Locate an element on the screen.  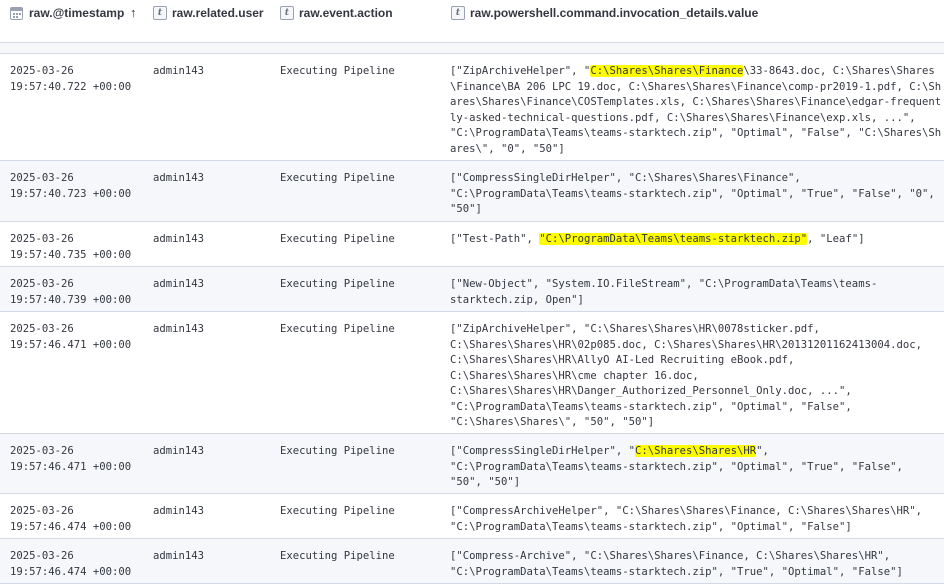
calendar-icon is located at coordinates (16, 13).